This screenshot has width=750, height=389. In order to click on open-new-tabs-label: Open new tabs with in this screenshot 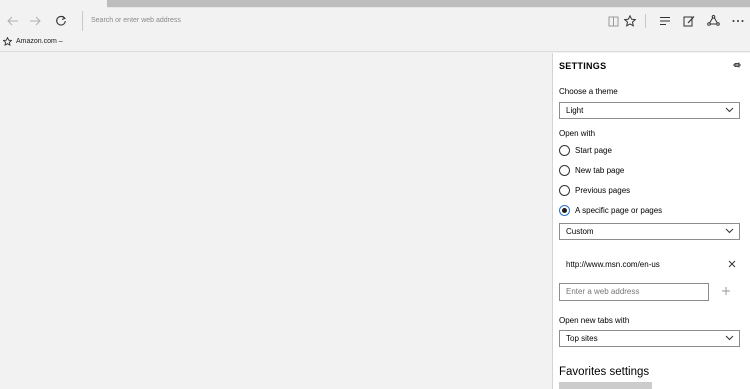, I will do `click(594, 320)`.